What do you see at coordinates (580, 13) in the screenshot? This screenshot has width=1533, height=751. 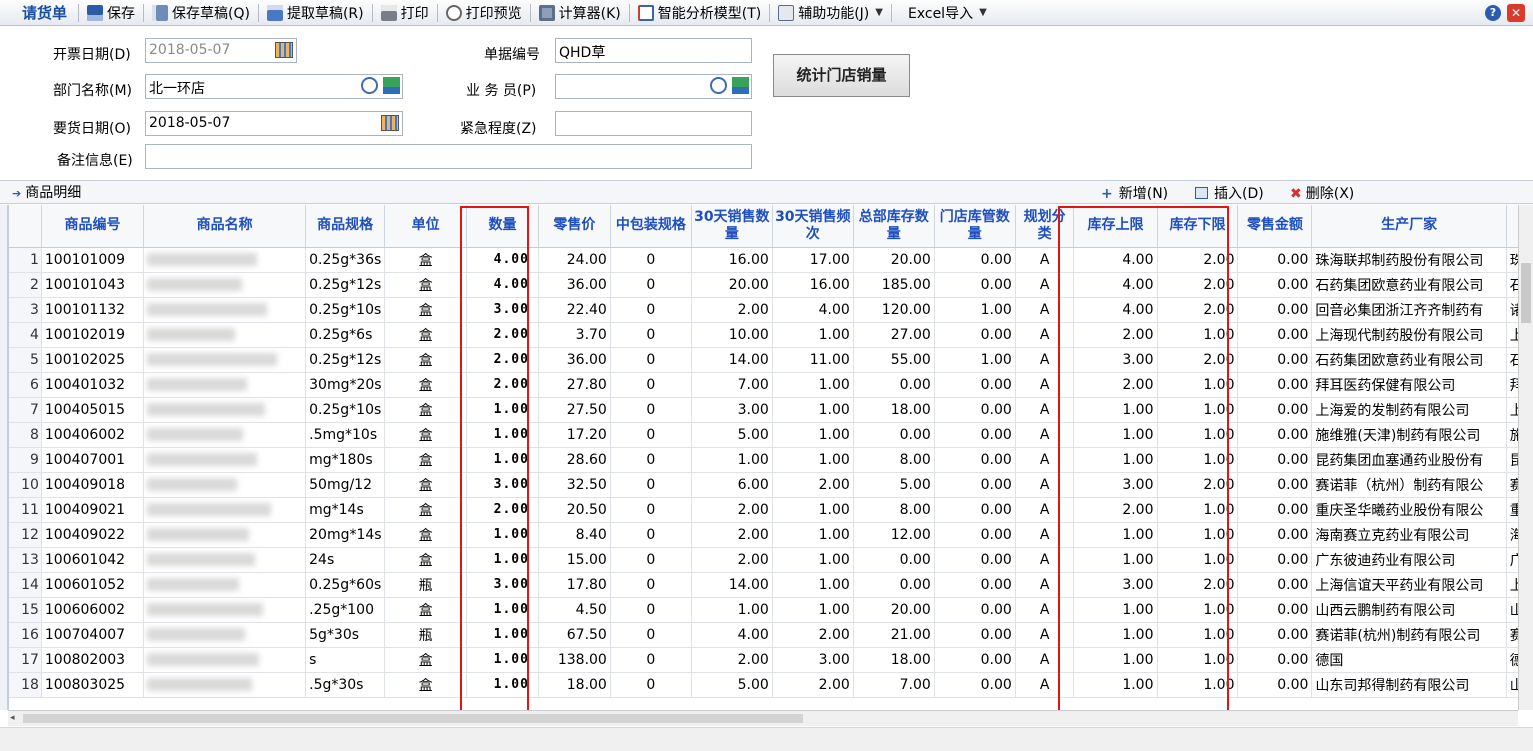 I see `calculator-button: 计算器(K)` at bounding box center [580, 13].